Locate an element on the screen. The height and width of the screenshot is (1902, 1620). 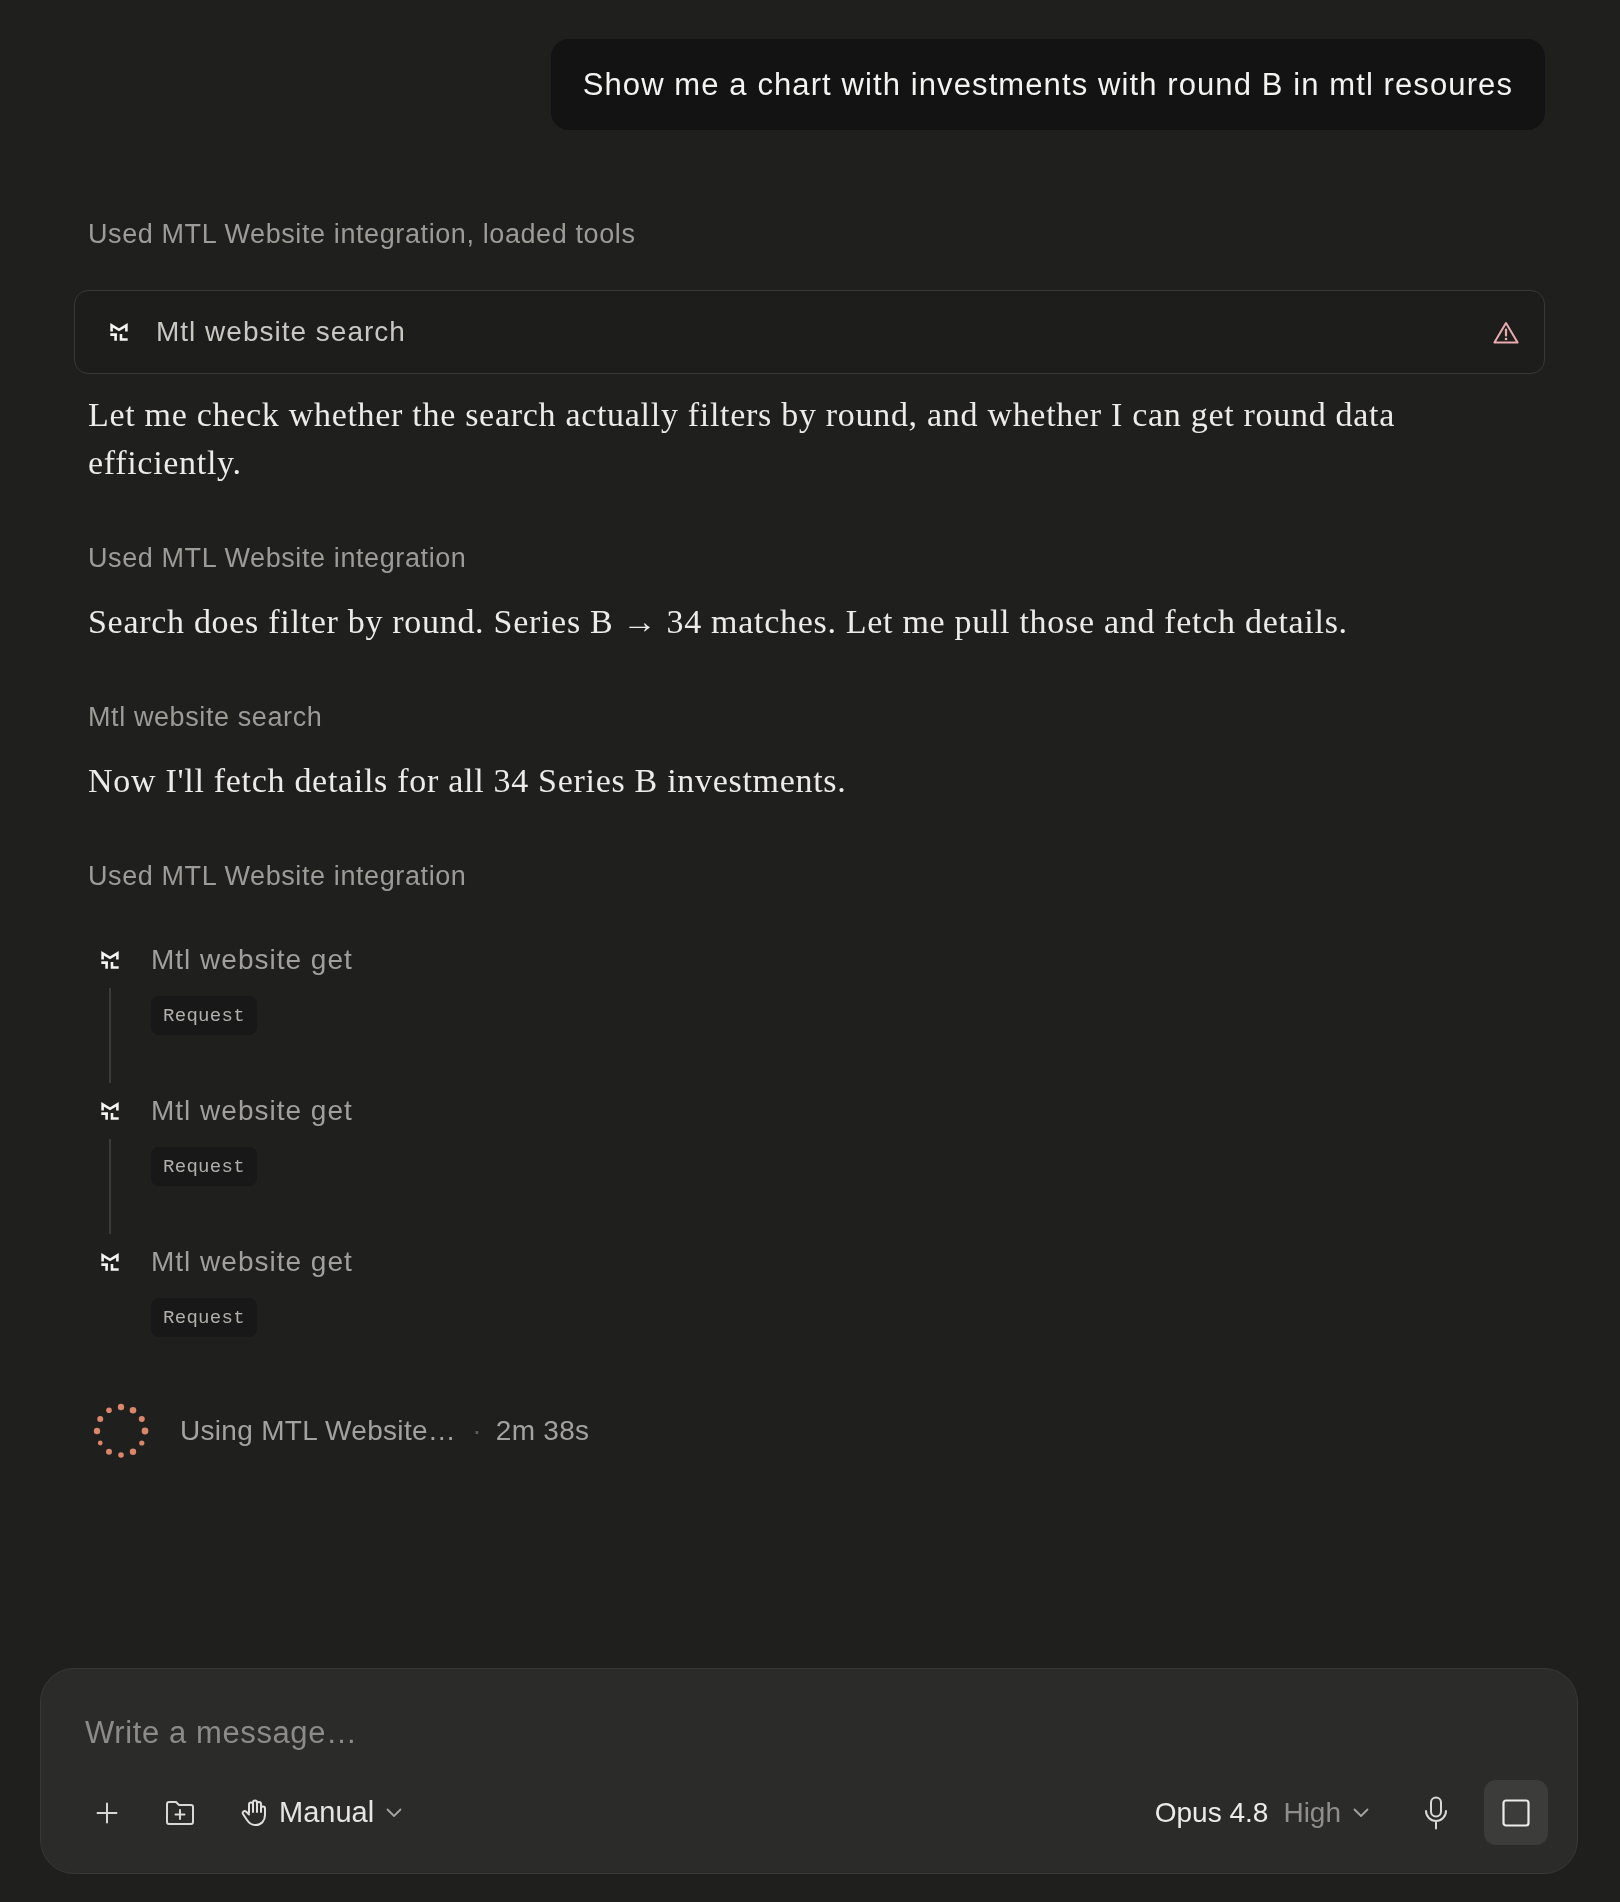
folder-plus-icon is located at coordinates (180, 1812).